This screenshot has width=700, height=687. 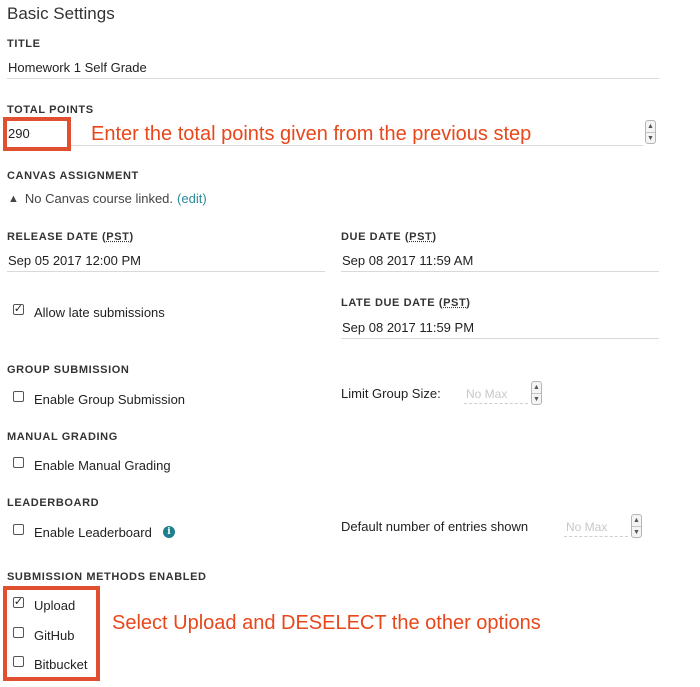 What do you see at coordinates (406, 303) in the screenshot?
I see `late-due-date-label: LATE DUE DATE (PST)` at bounding box center [406, 303].